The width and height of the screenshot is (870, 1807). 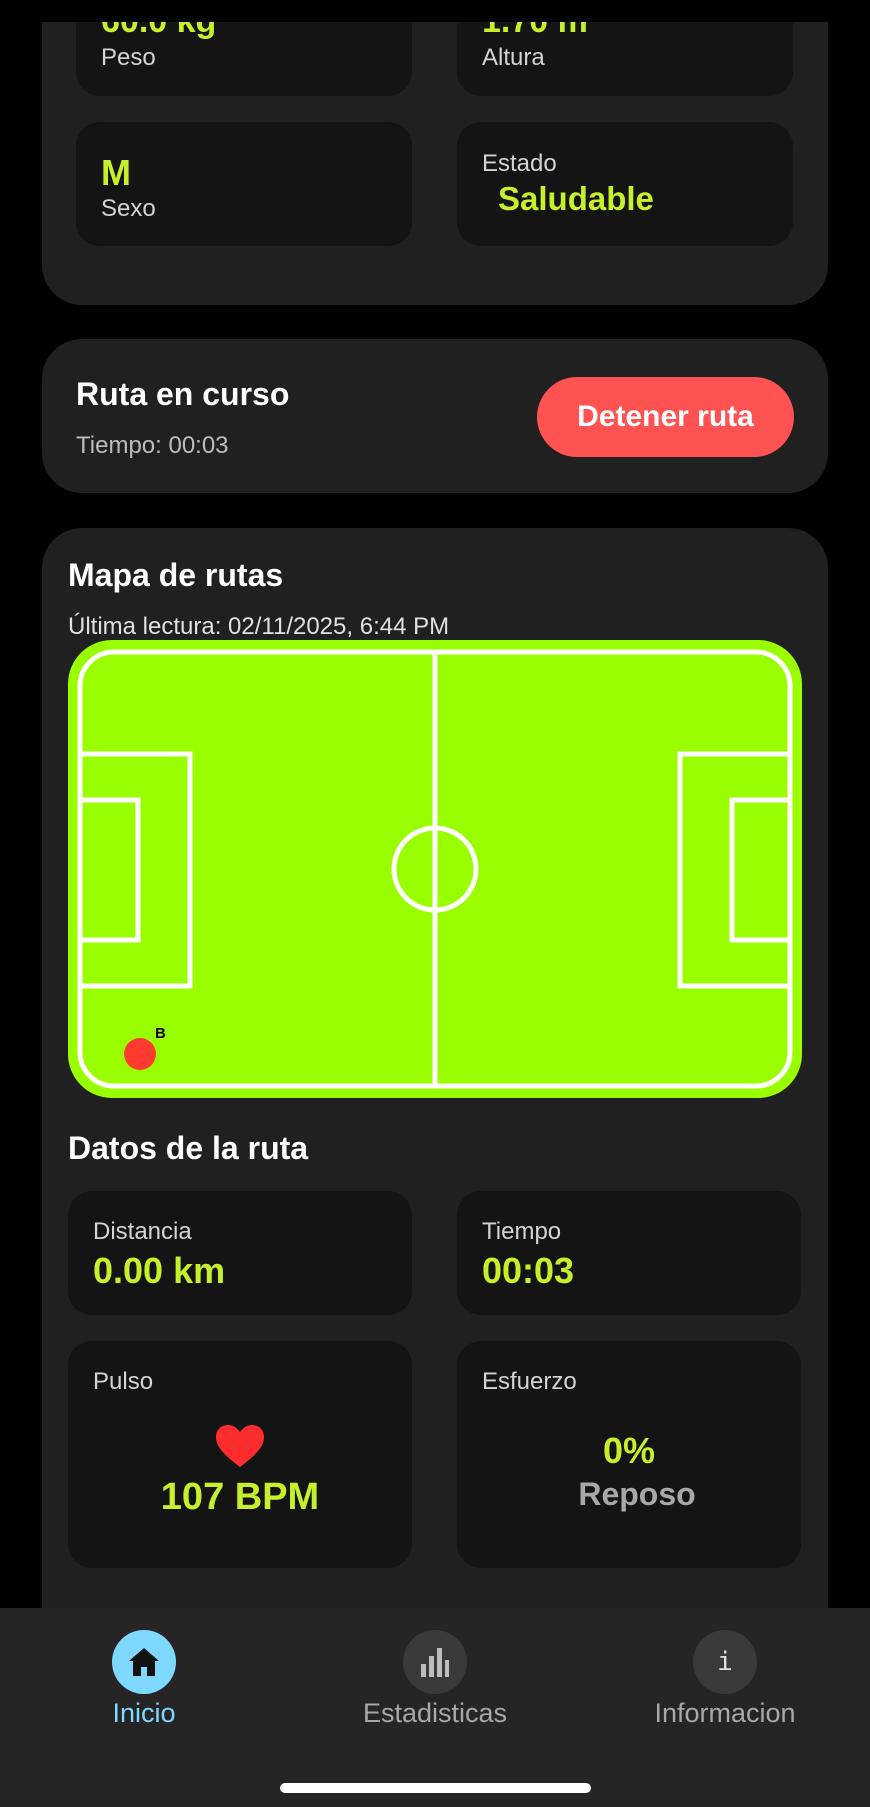 I want to click on sex-value: M, so click(x=116, y=172).